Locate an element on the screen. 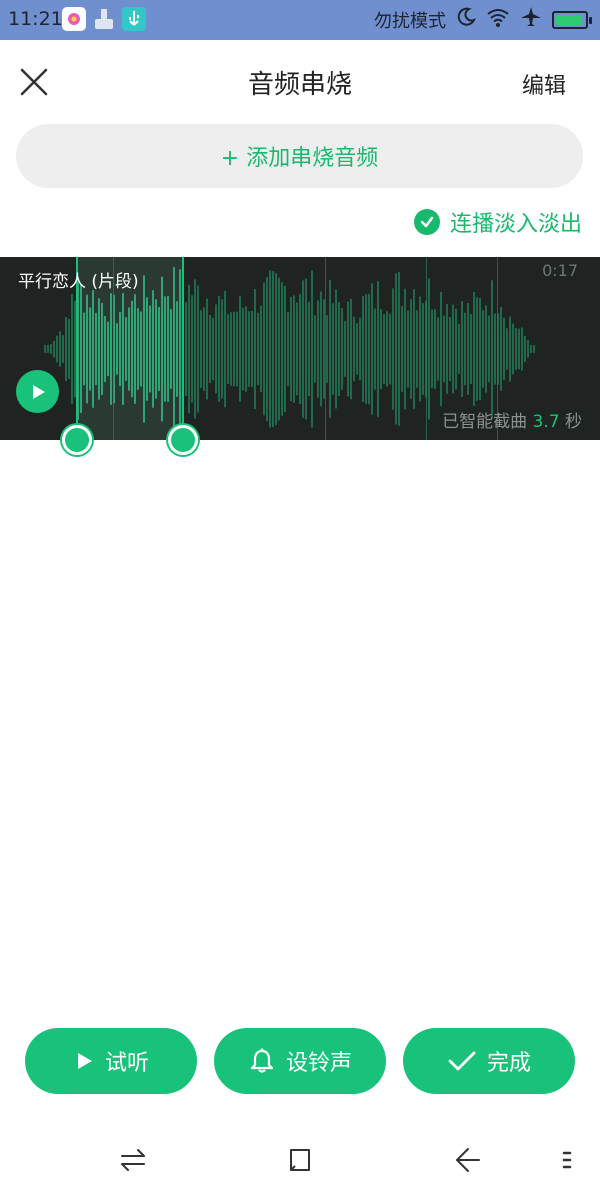 The height and width of the screenshot is (1200, 600). trim-end-handle is located at coordinates (183, 440).